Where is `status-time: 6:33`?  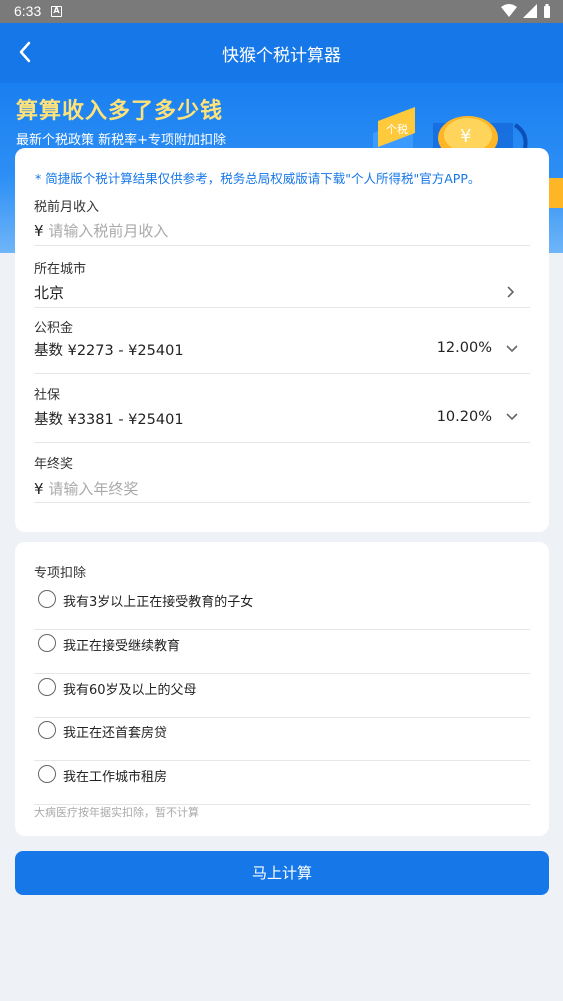 status-time: 6:33 is located at coordinates (28, 11).